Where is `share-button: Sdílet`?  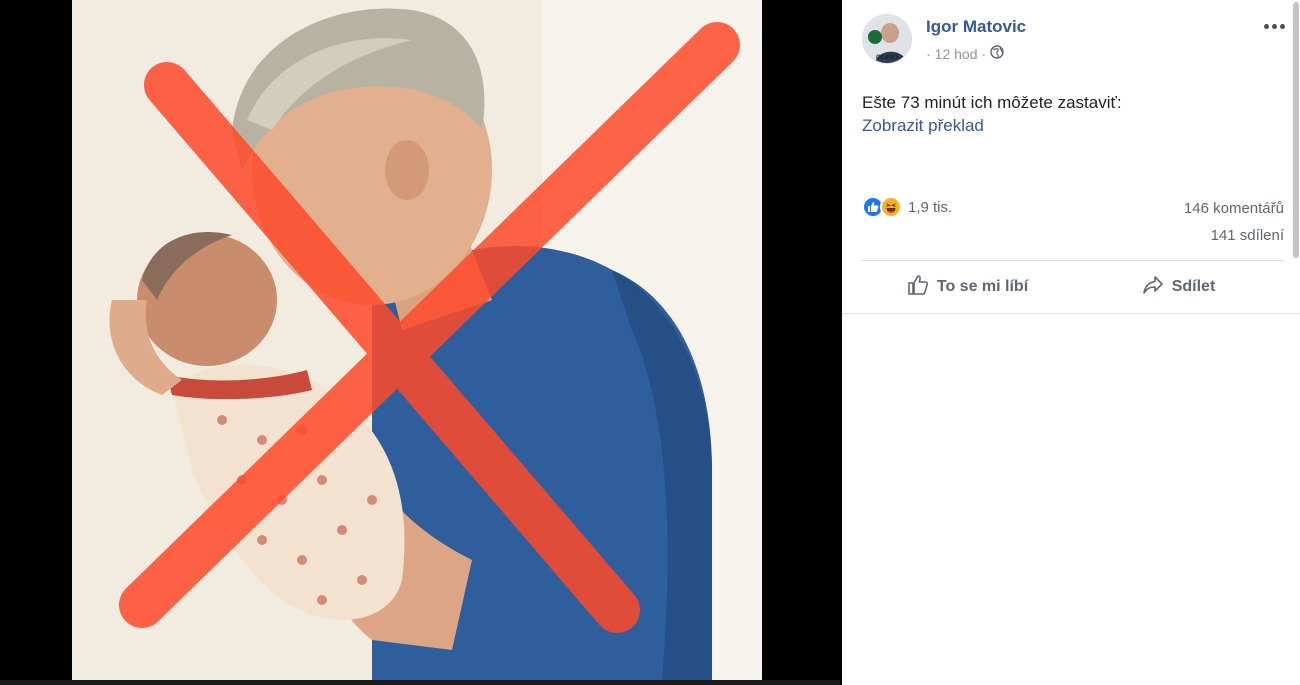 share-button: Sdílet is located at coordinates (1178, 287).